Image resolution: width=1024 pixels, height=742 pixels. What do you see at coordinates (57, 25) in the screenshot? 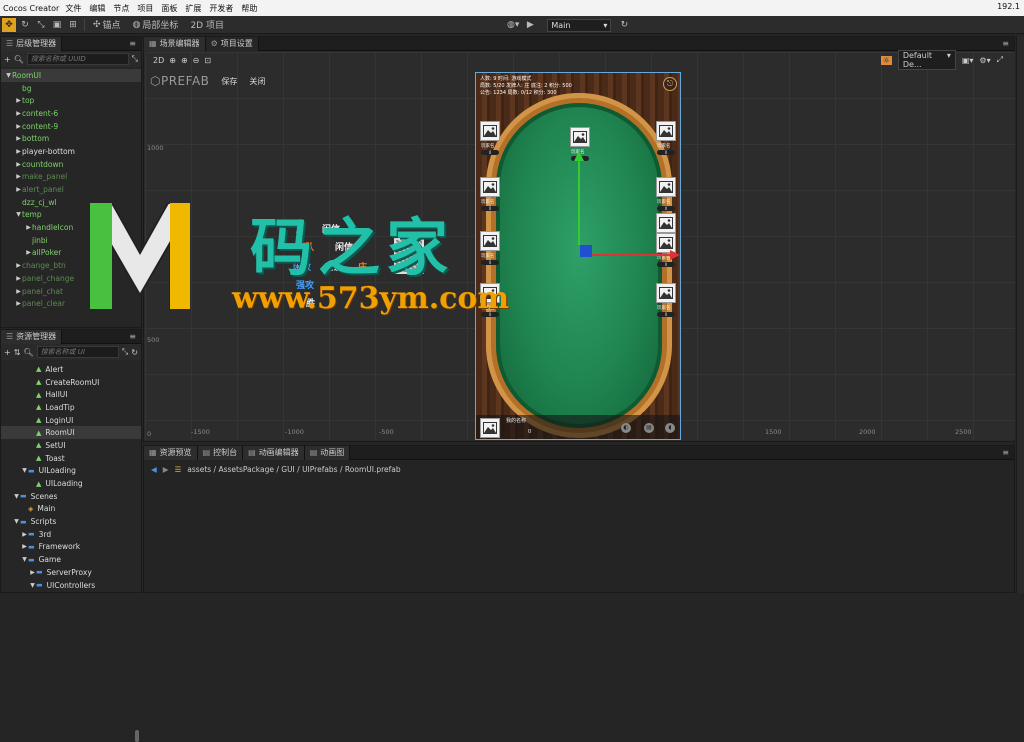
I see `rect-tool-icon: ▣` at bounding box center [57, 25].